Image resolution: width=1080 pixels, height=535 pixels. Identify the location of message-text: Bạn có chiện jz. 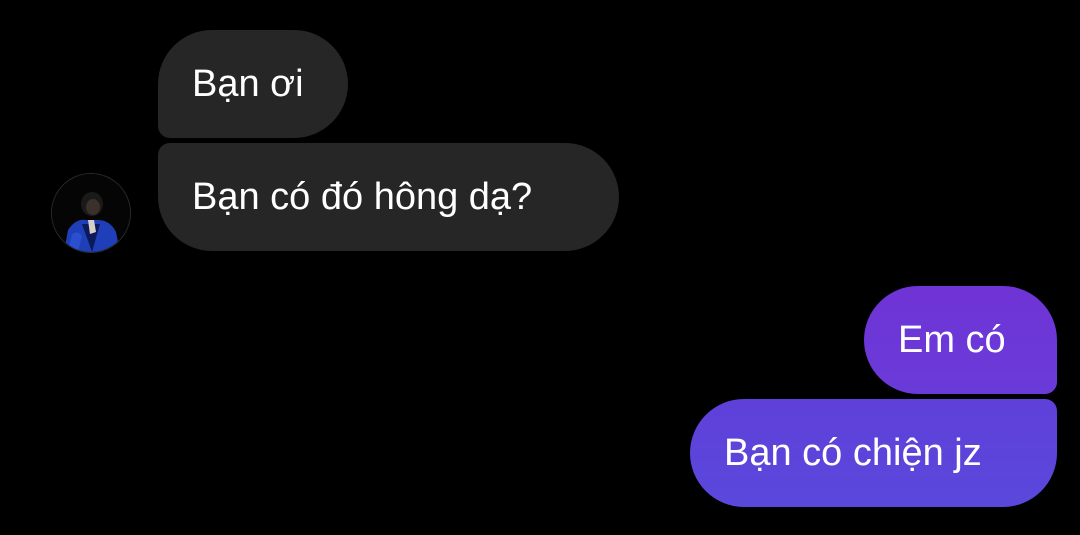
(853, 452).